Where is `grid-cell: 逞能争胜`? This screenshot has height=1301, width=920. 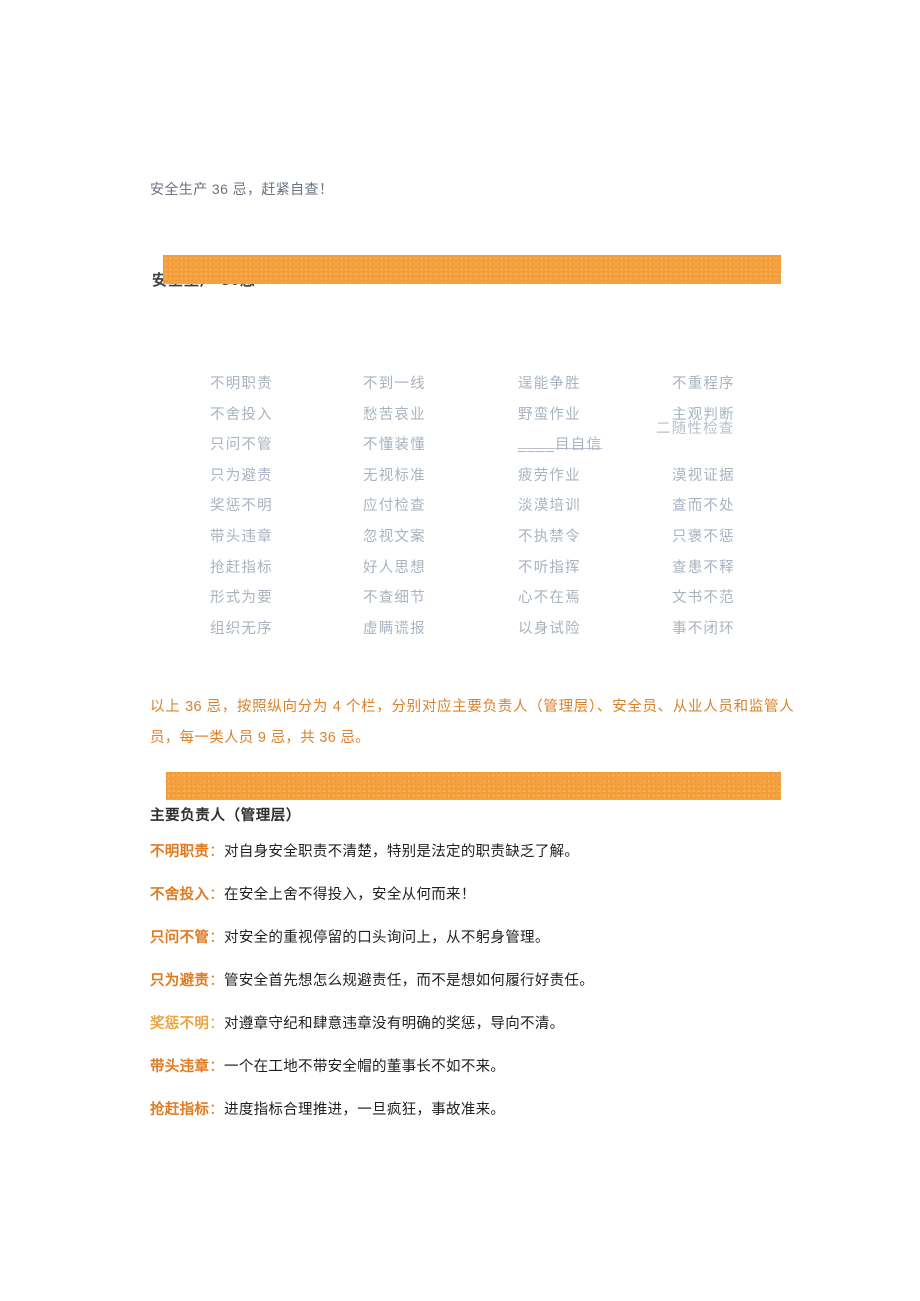
grid-cell: 逞能争胜 is located at coordinates (549, 384).